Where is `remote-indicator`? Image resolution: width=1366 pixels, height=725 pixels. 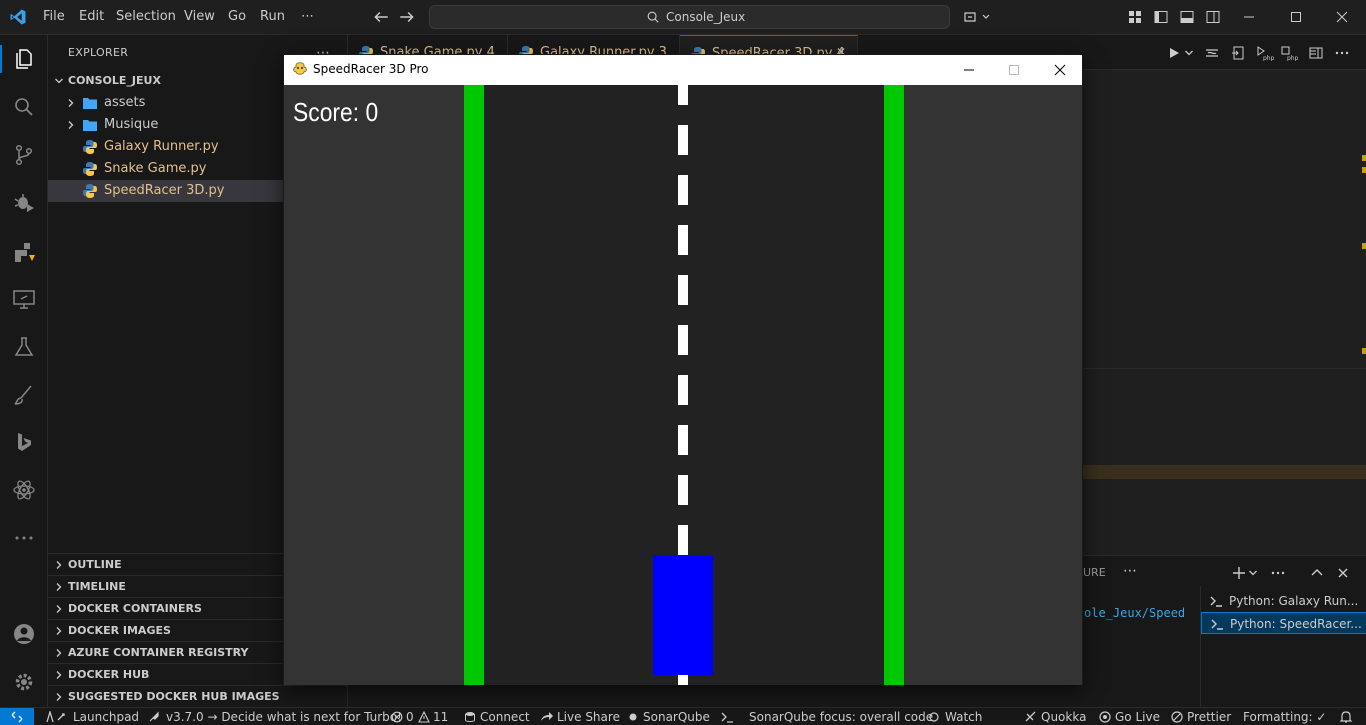
remote-indicator is located at coordinates (17, 716).